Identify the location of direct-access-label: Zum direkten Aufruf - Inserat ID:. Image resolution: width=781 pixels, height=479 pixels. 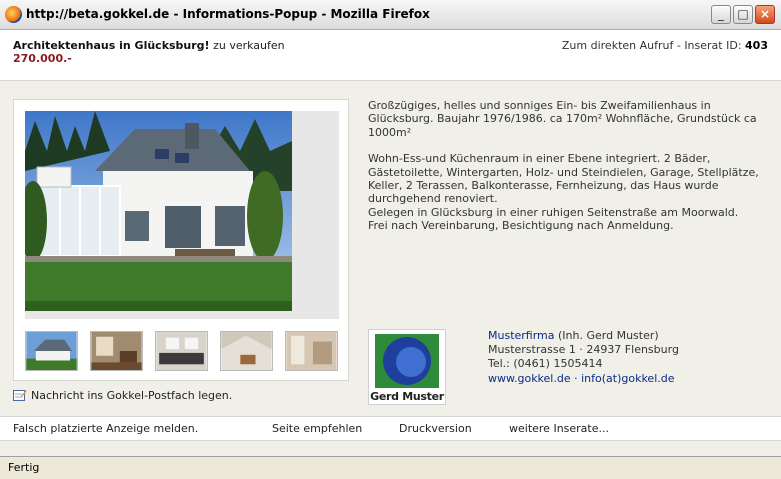
(653, 45).